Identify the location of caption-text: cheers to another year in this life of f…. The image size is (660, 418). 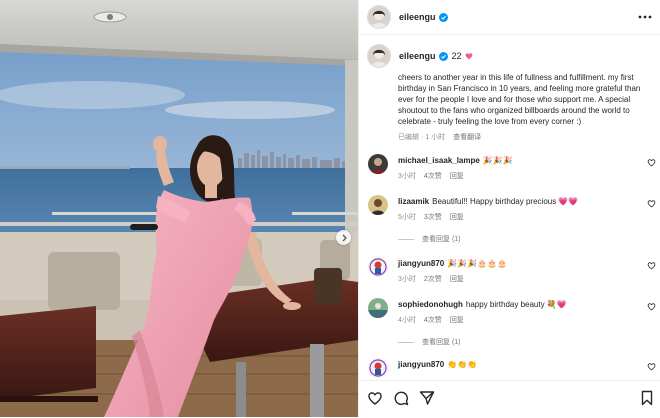
(519, 99).